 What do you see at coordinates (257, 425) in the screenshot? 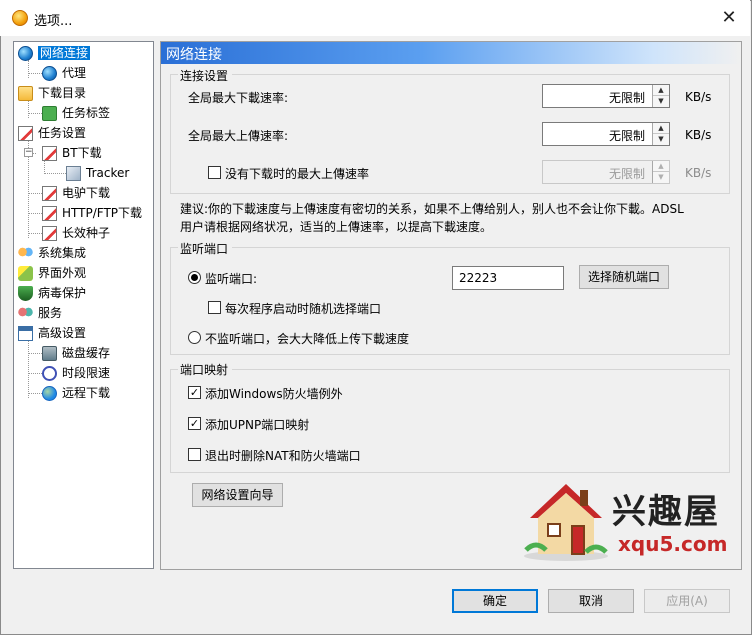
I see `upnp-label: 添加UPNP端口映射` at bounding box center [257, 425].